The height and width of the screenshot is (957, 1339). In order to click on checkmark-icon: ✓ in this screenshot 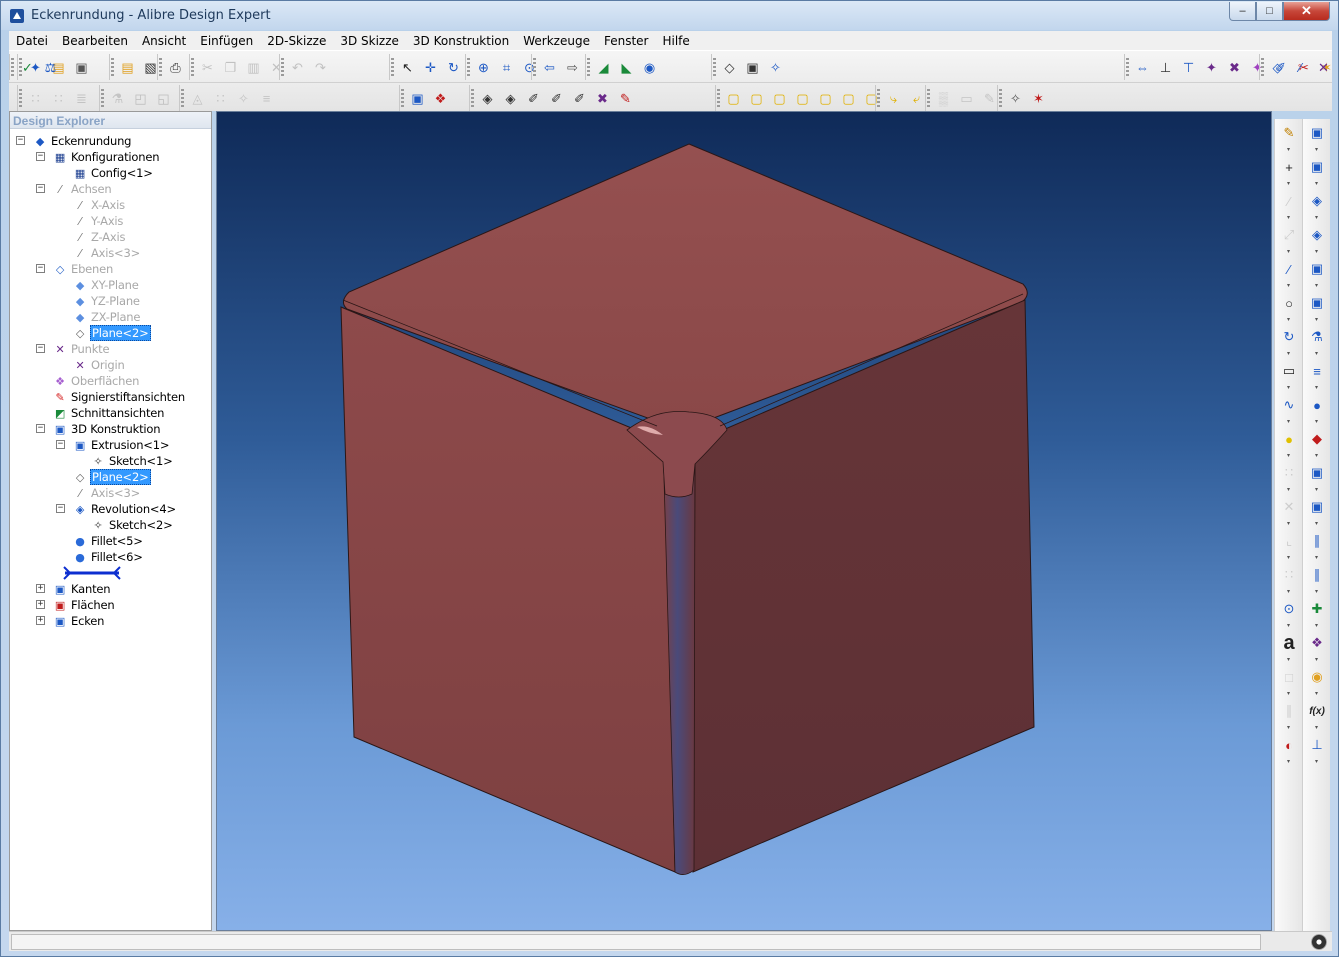, I will do `click(28, 67)`.